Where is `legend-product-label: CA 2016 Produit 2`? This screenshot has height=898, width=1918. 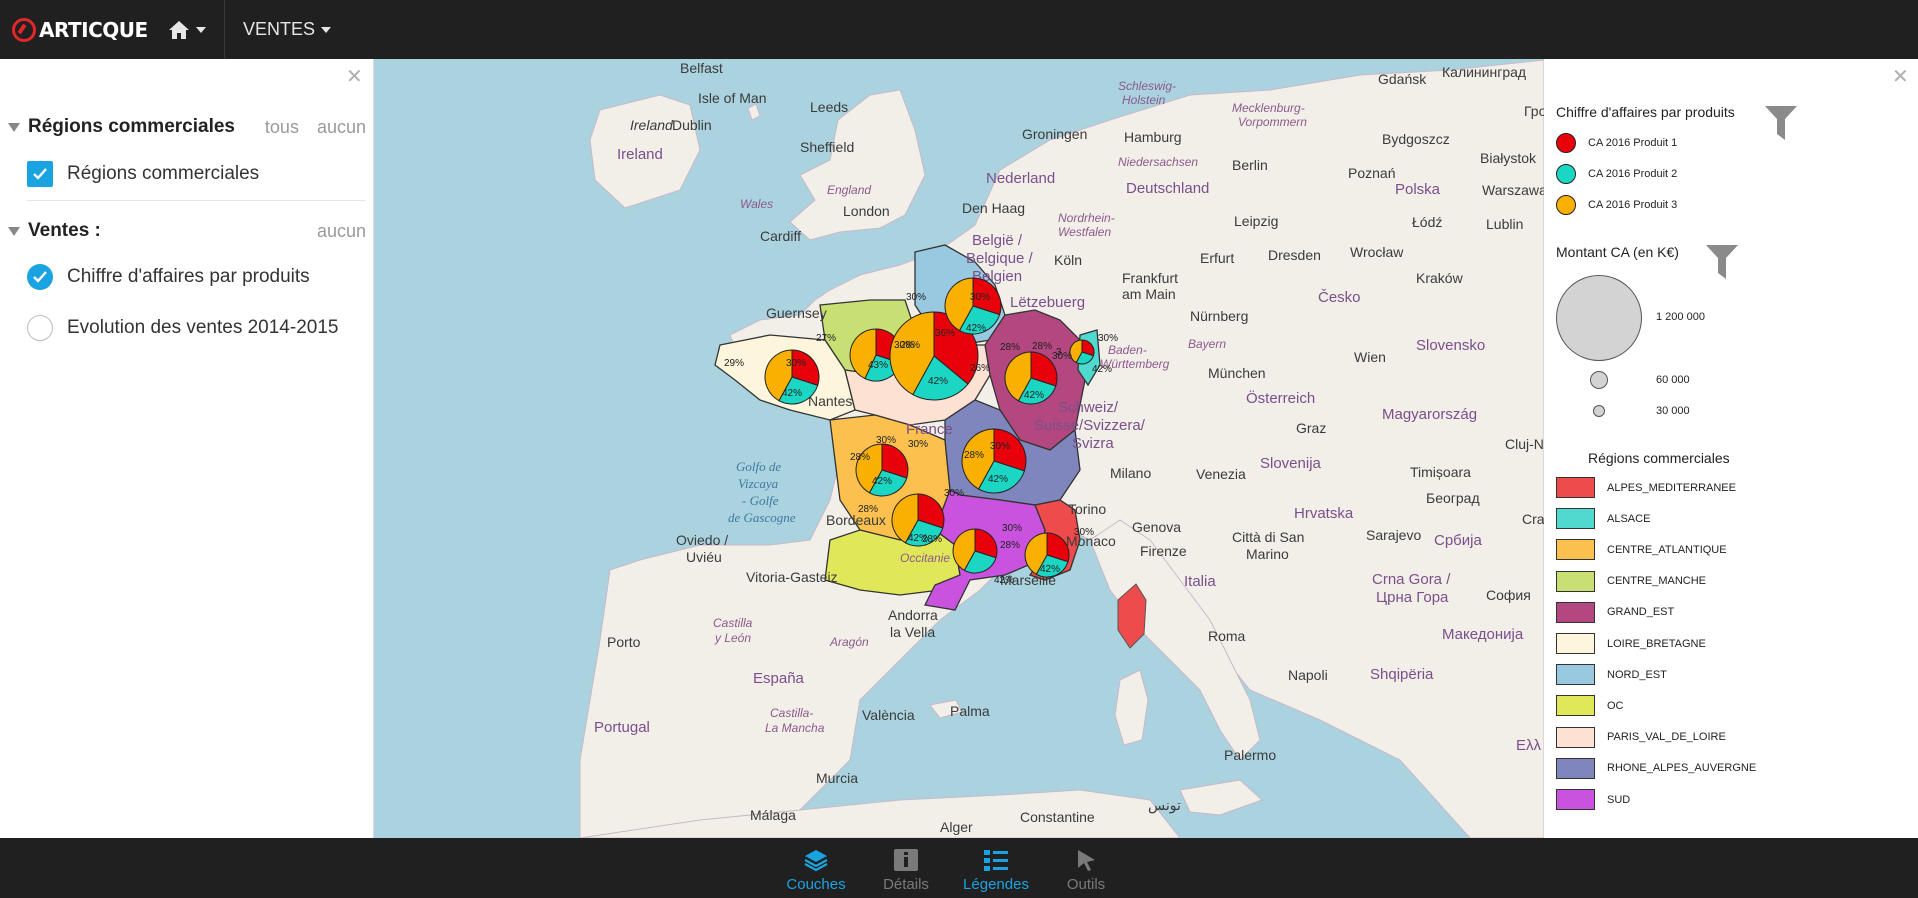 legend-product-label: CA 2016 Produit 2 is located at coordinates (1633, 174).